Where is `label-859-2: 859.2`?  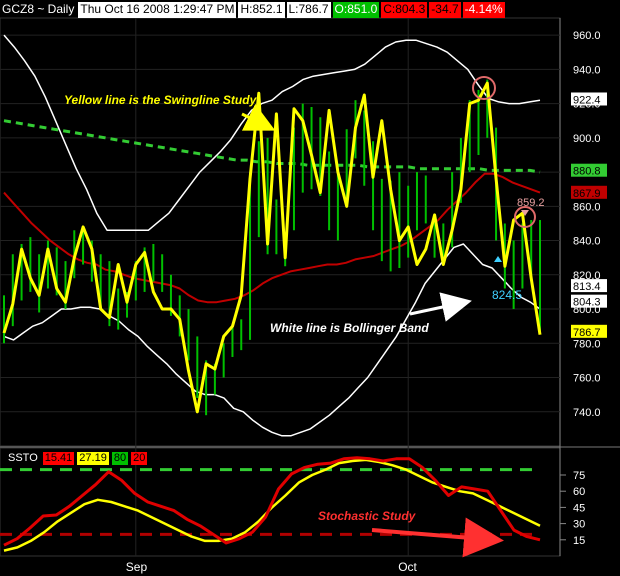 label-859-2: 859.2 is located at coordinates (531, 203).